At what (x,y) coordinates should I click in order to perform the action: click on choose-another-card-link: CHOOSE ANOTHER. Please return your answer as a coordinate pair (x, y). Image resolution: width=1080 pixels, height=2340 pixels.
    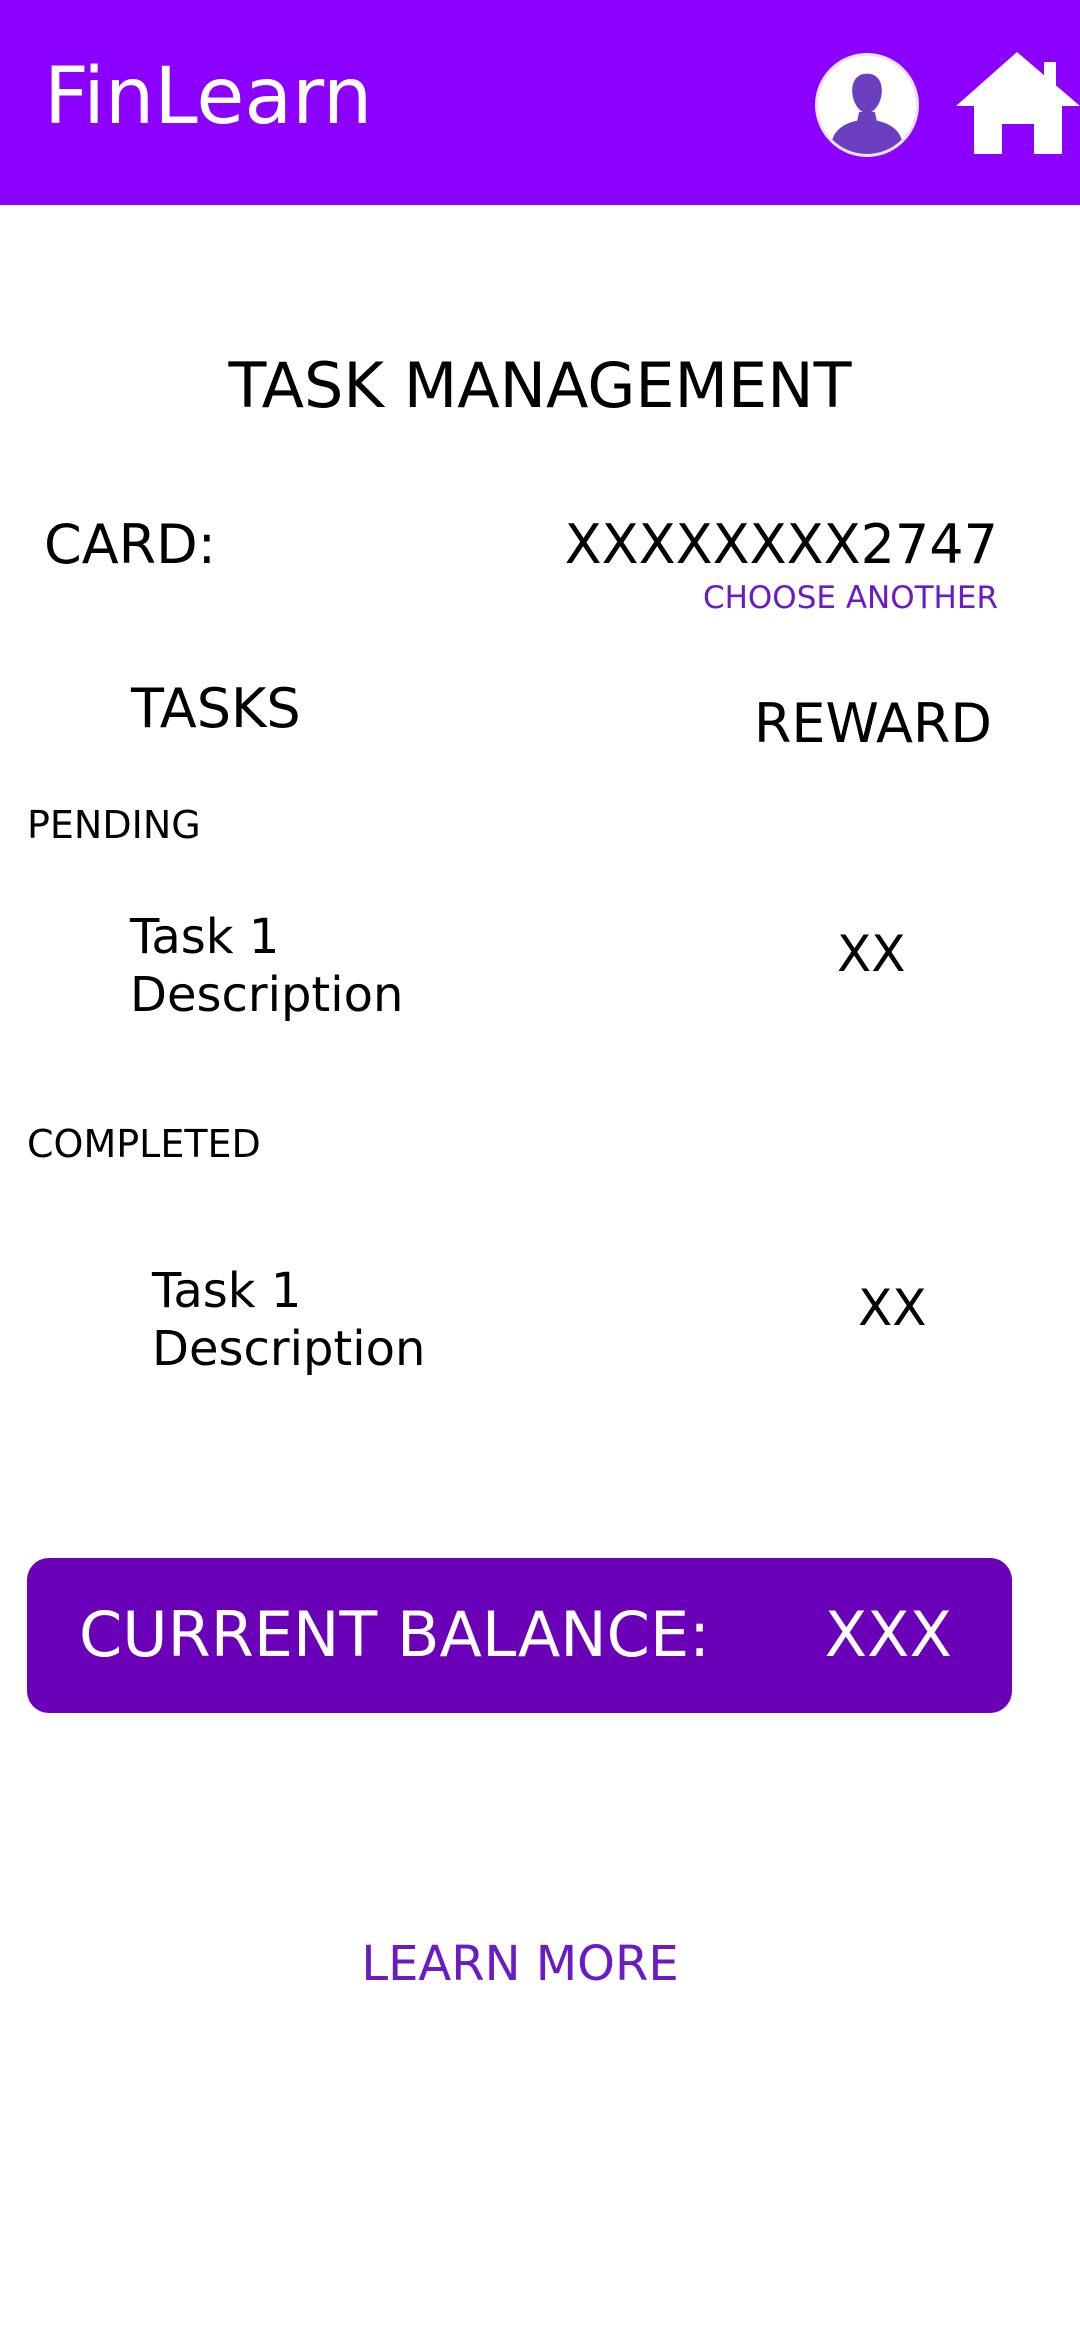
    Looking at the image, I should click on (850, 598).